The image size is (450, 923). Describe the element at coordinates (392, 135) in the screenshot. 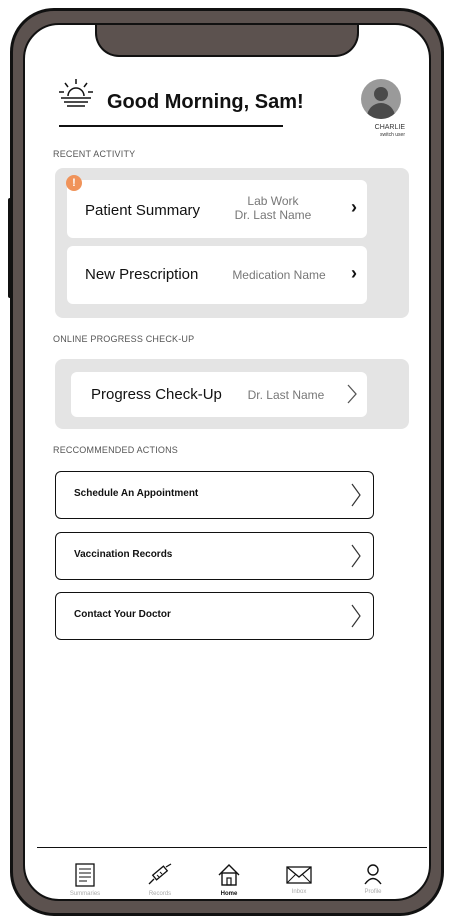

I see `switch-user-link: switch user` at that location.